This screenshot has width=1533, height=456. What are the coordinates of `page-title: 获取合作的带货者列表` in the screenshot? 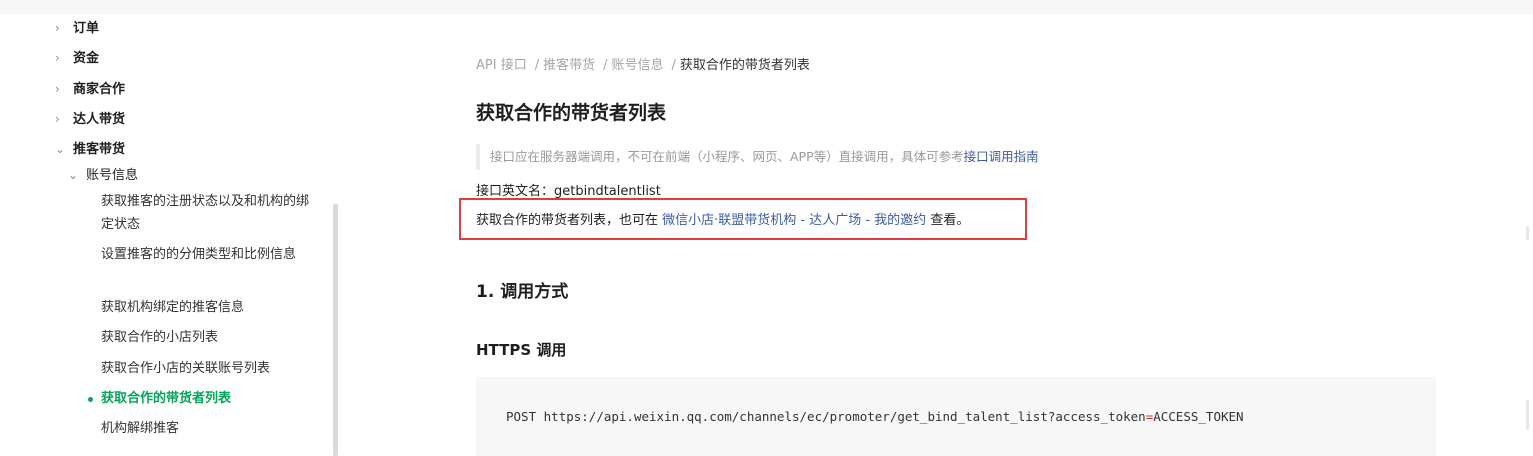 It's located at (571, 113).